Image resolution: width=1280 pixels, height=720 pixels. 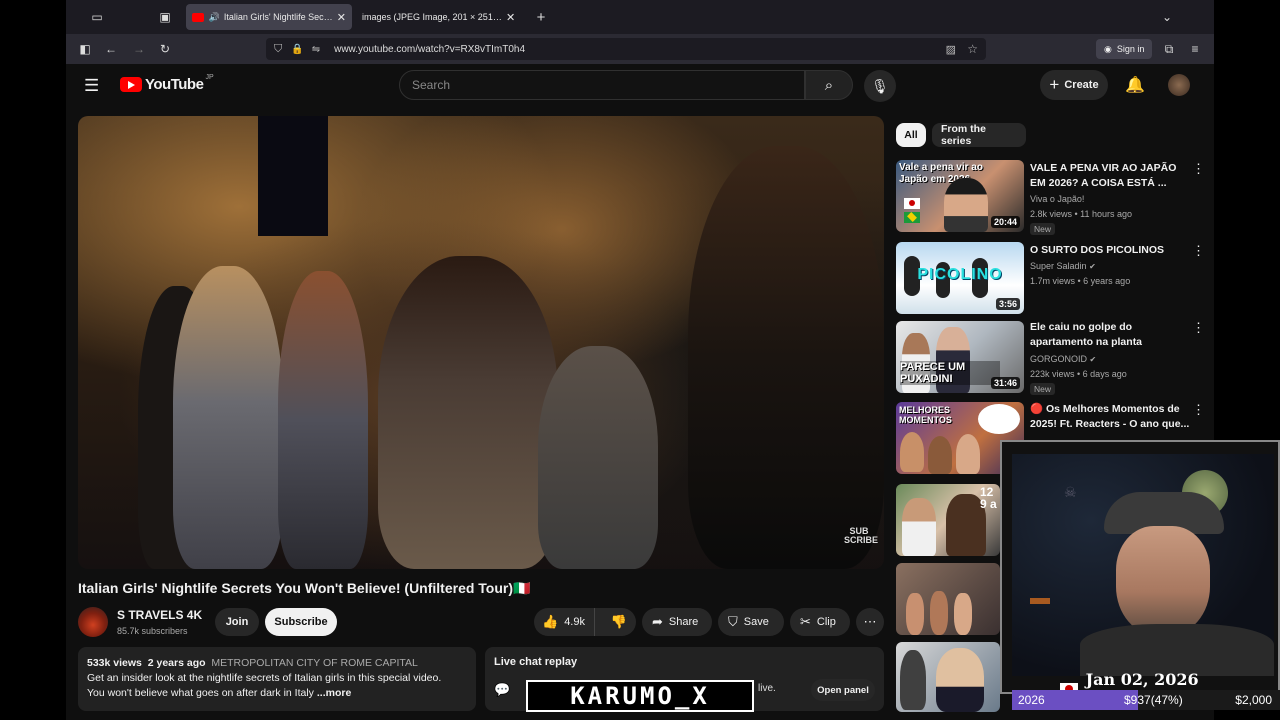 What do you see at coordinates (1195, 49) in the screenshot?
I see `menu-icon: ≡` at bounding box center [1195, 49].